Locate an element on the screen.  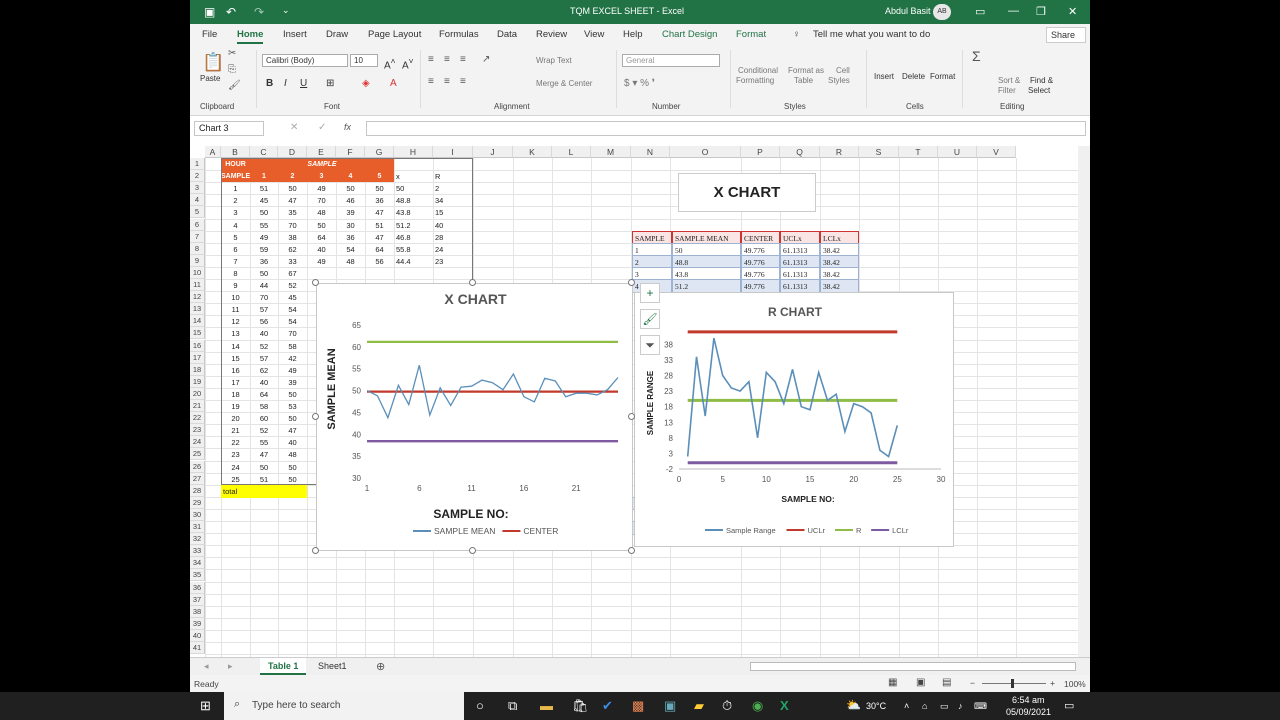
tab-chart-design: Chart Design is located at coordinates (689, 34).